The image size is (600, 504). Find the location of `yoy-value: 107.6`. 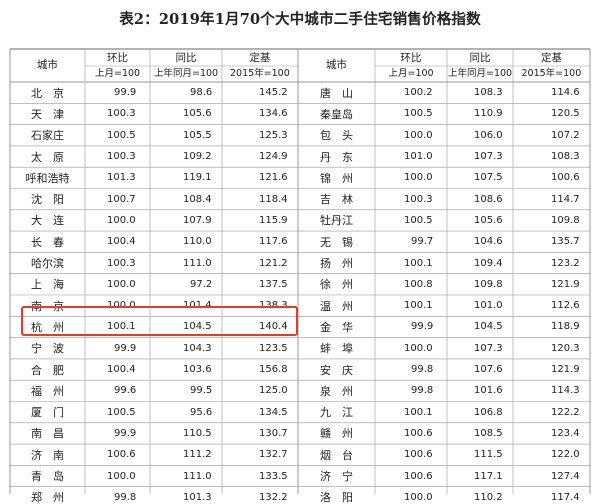

yoy-value: 107.6 is located at coordinates (488, 370).